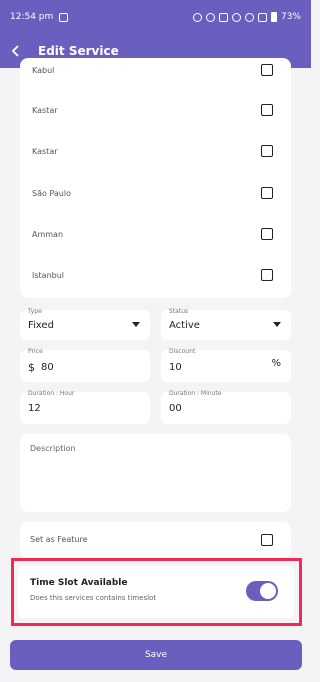 This screenshot has width=320, height=682. I want to click on duration-minute-value: 00, so click(175, 408).